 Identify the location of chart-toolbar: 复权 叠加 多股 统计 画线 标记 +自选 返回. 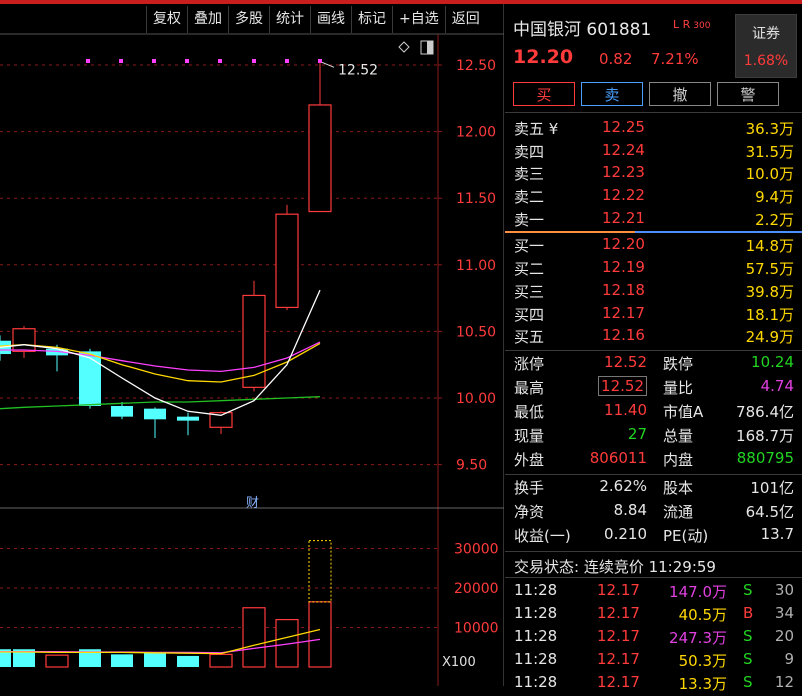
(316, 19).